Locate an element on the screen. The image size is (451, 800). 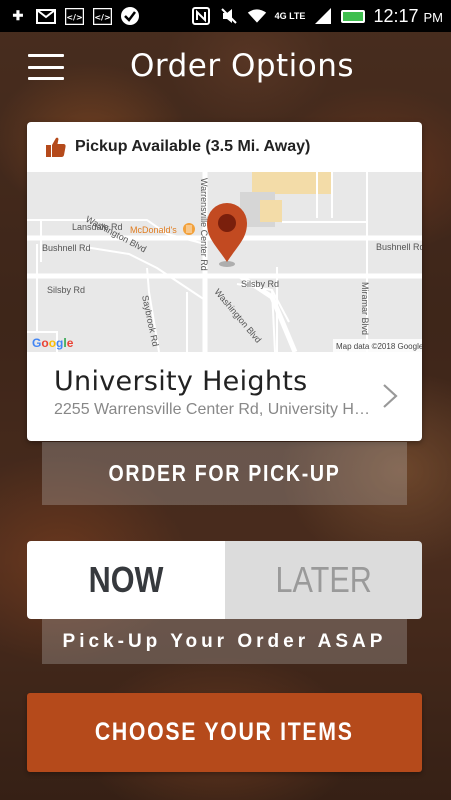
map-attribution: Map data ©2018 Google is located at coordinates (379, 346).